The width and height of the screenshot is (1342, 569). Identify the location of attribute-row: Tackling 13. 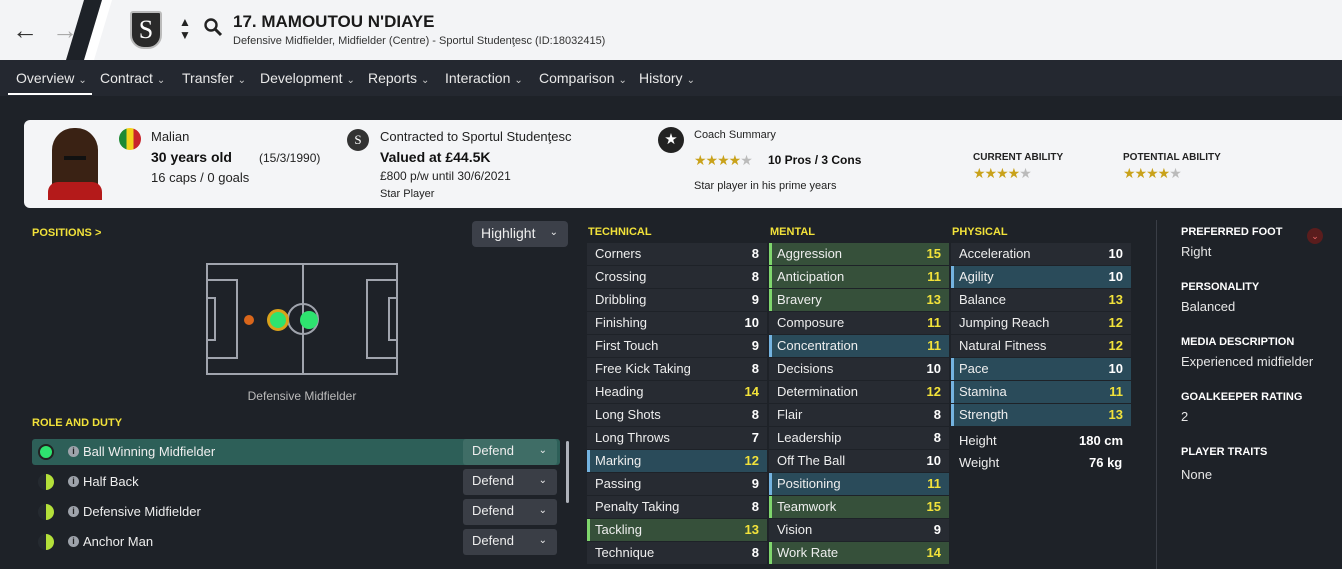
(677, 530).